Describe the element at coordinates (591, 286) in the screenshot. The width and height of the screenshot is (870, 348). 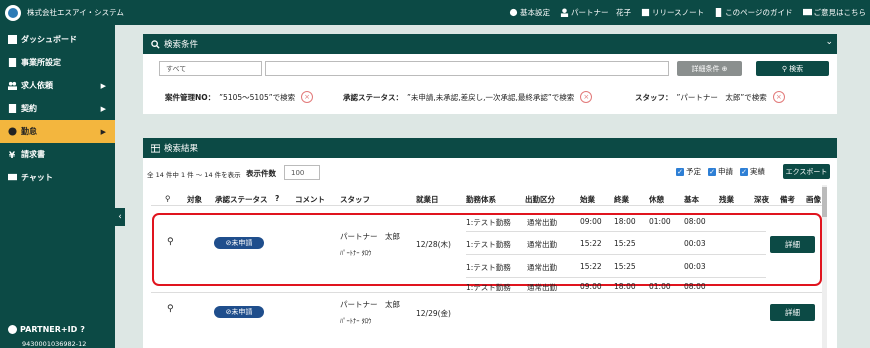
I see `start-time: 09:00` at that location.